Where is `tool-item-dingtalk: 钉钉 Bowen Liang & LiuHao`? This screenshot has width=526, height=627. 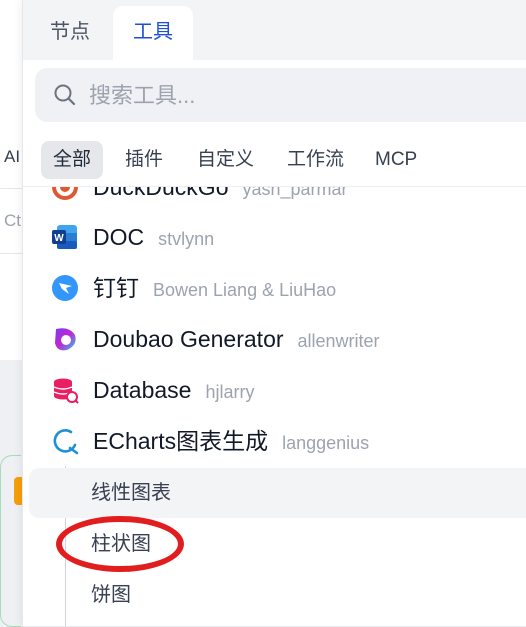 tool-item-dingtalk: 钉钉 Bowen Liang & LiuHao is located at coordinates (274, 288).